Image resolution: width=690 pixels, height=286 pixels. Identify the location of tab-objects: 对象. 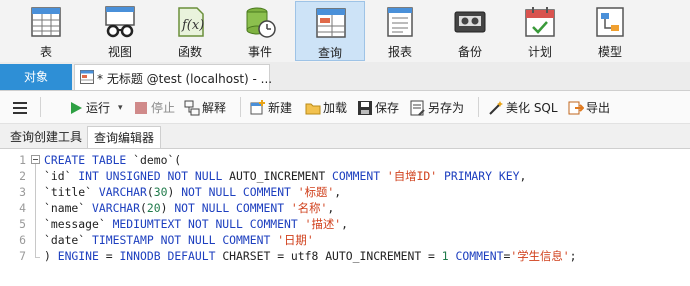
(36, 77).